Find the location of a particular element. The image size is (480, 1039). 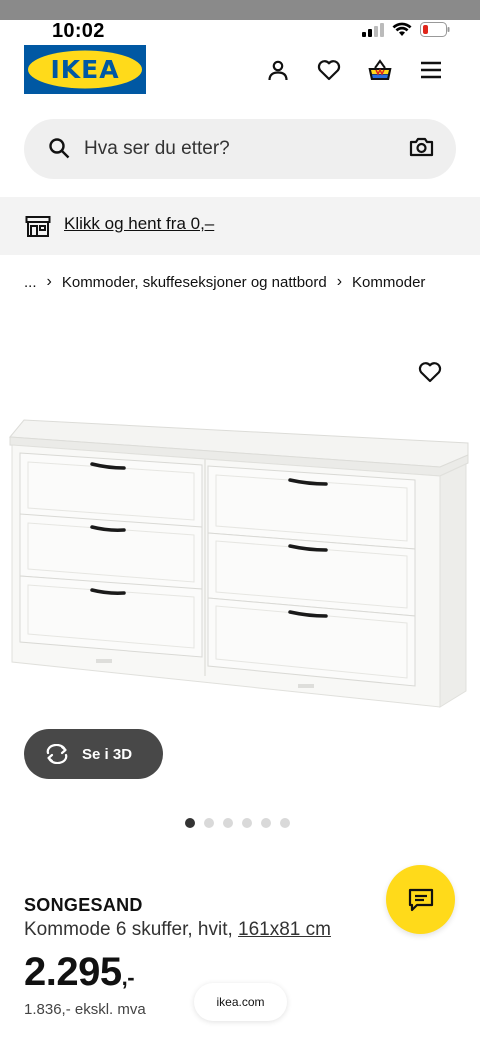

chat-button is located at coordinates (420, 899).